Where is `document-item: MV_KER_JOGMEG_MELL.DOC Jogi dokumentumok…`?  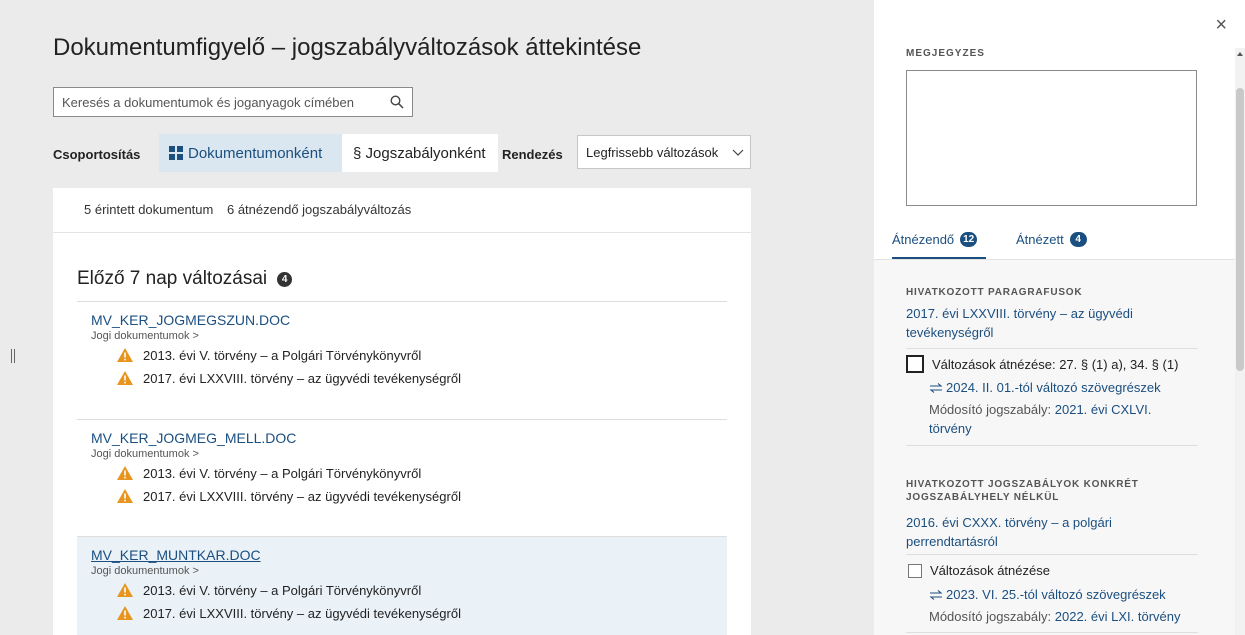
document-item: MV_KER_JOGMEG_MELL.DOC Jogi dokumentumok… is located at coordinates (402, 478).